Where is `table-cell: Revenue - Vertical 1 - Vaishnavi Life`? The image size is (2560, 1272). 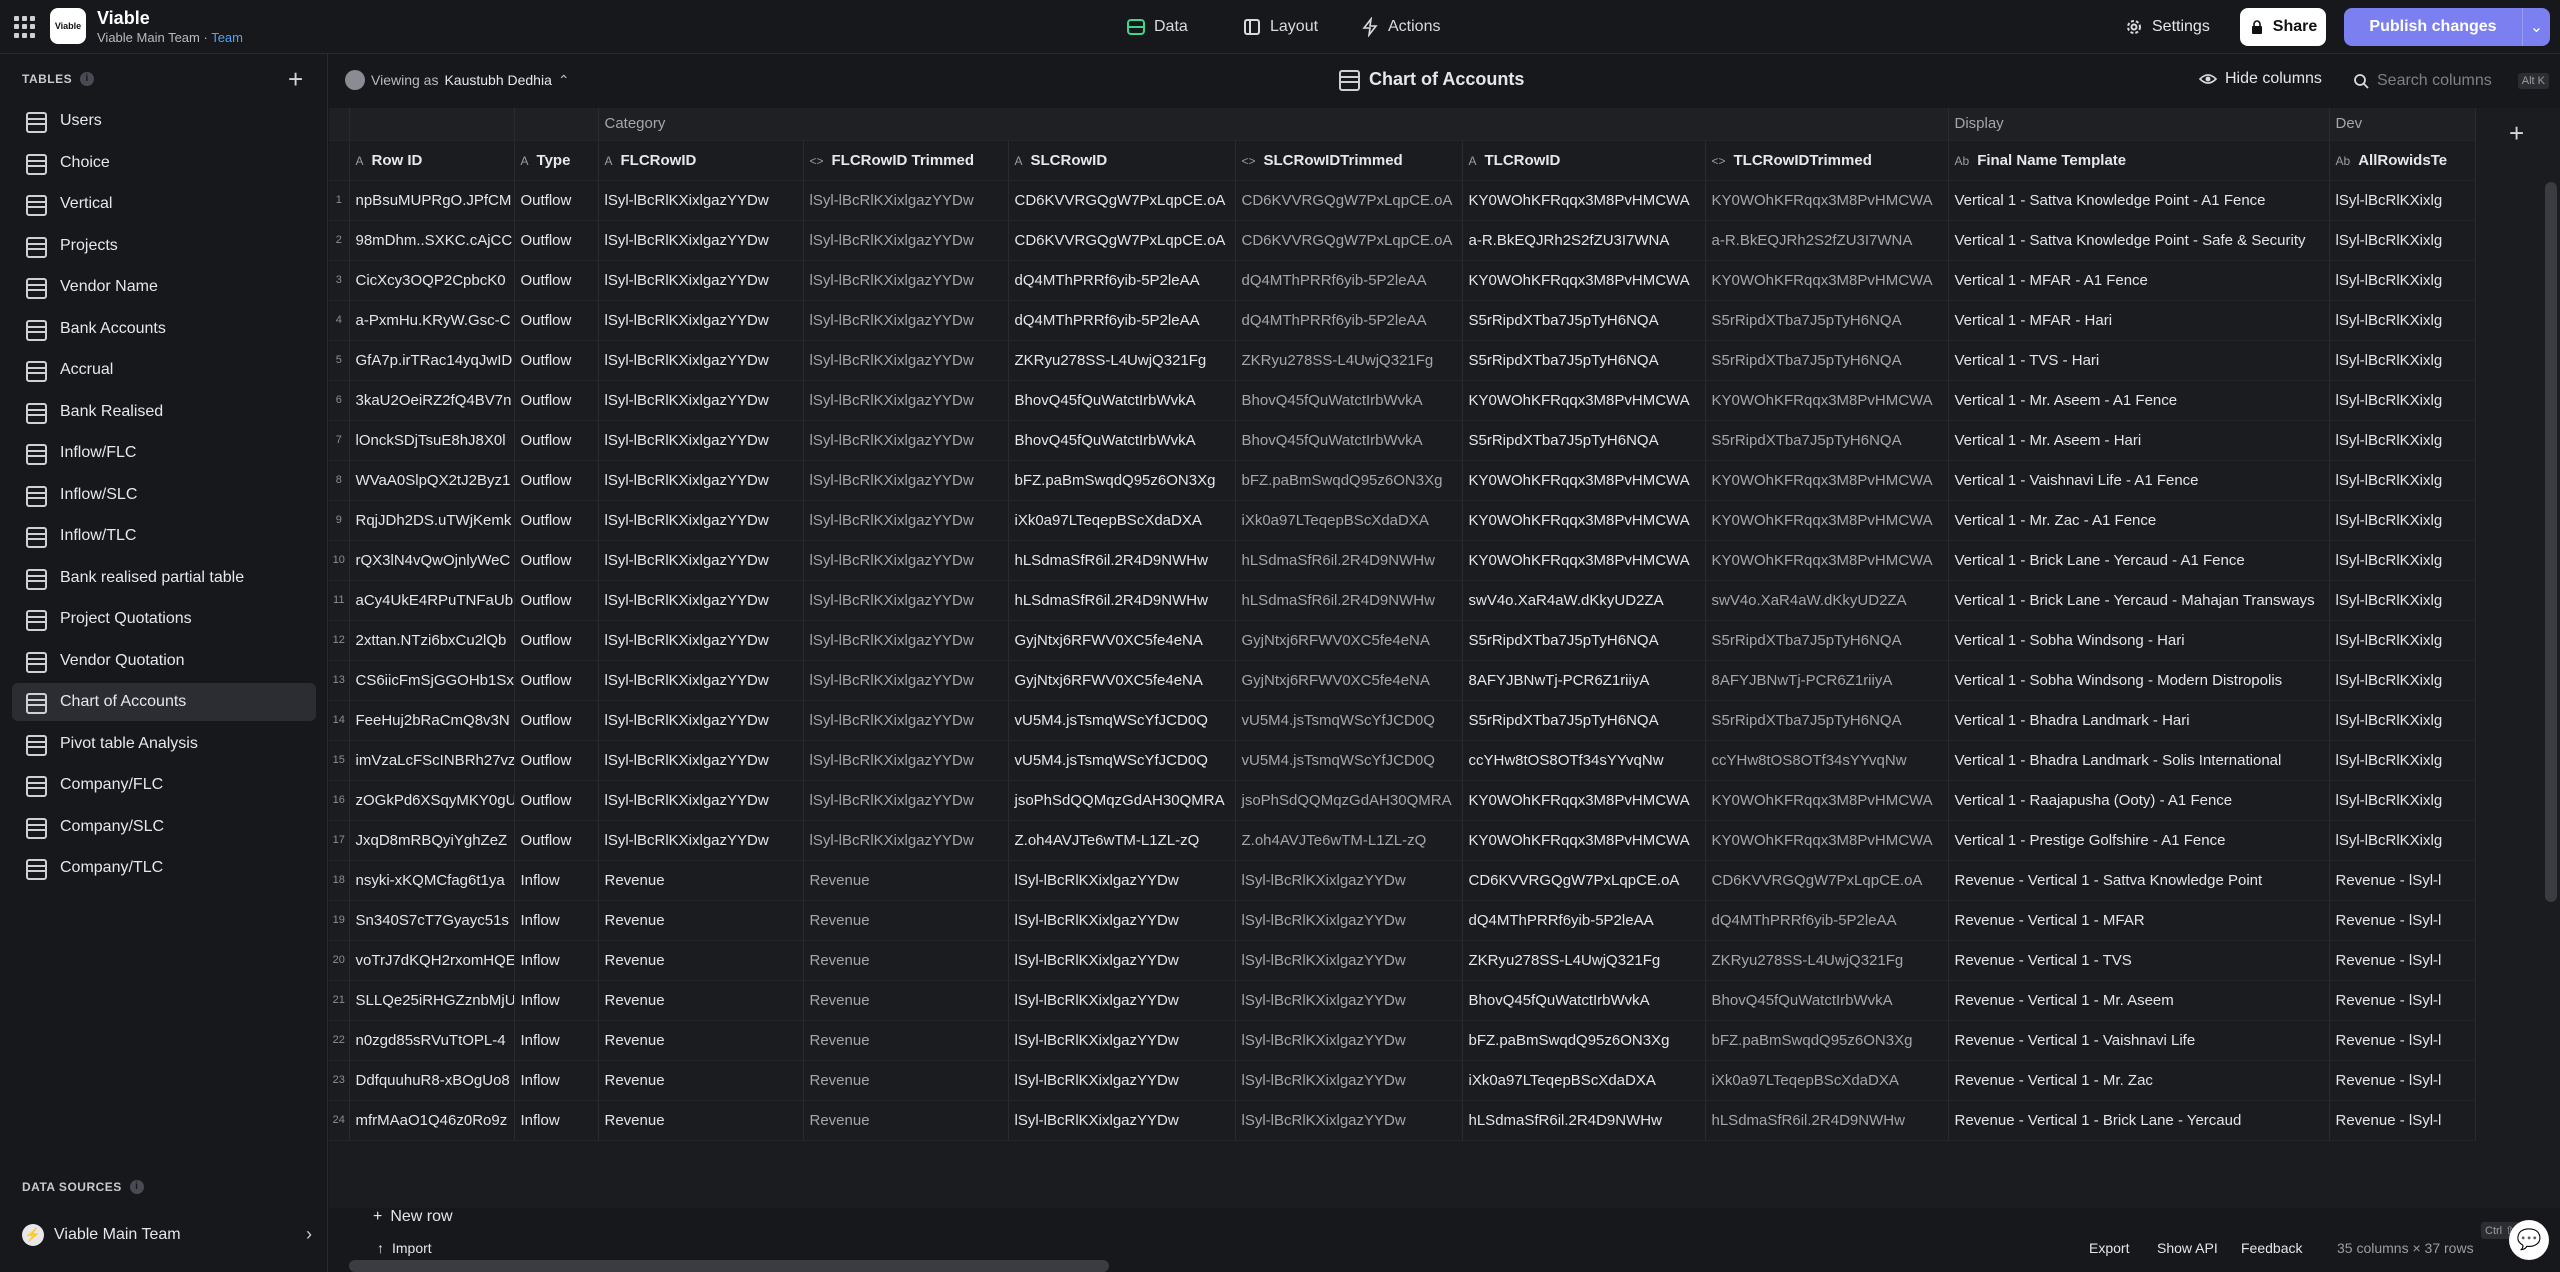
table-cell: Revenue - Vertical 1 - Vaishnavi Life is located at coordinates (2139, 1040).